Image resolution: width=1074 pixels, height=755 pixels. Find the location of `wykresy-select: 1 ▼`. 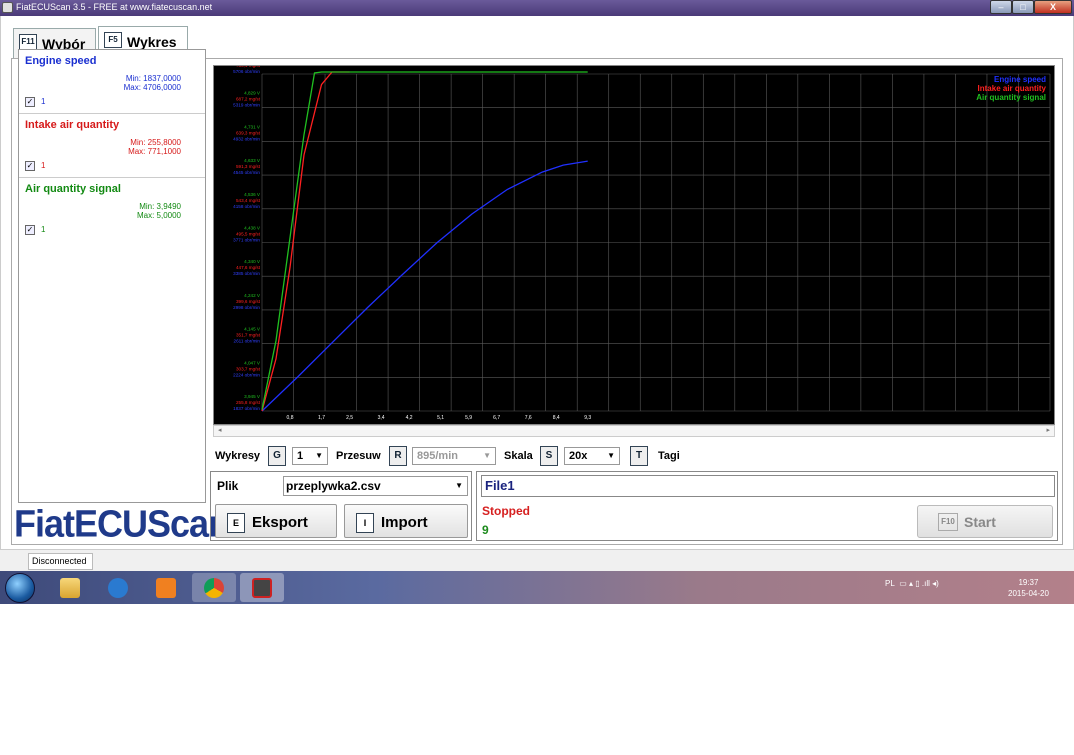

wykresy-select: 1 ▼ is located at coordinates (310, 456).